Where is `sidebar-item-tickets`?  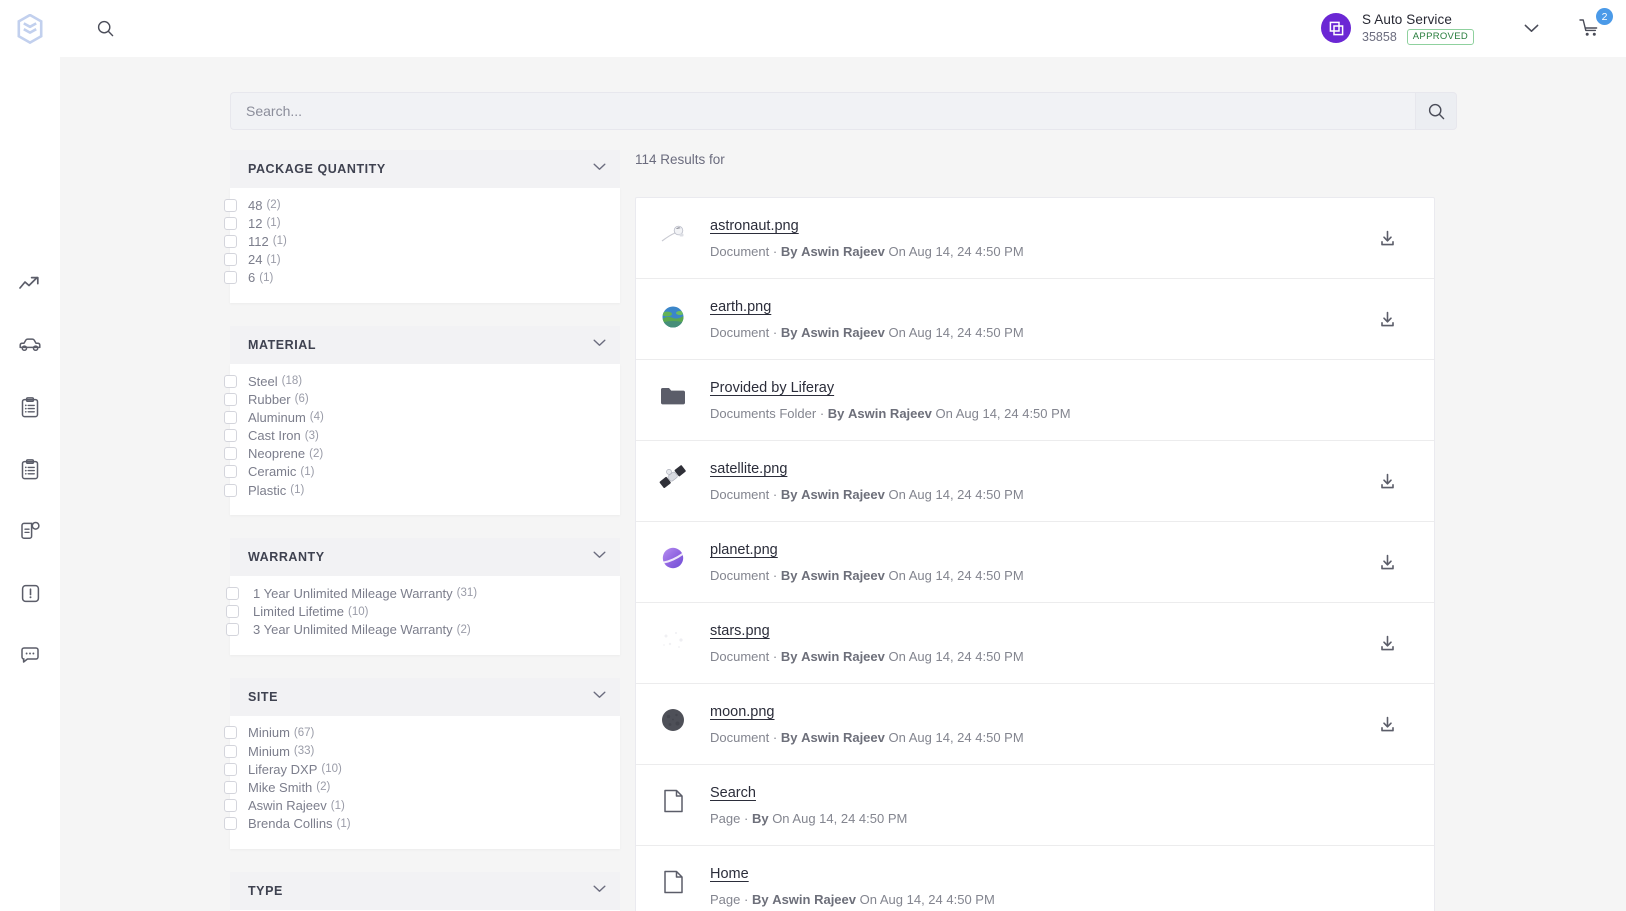
sidebar-item-tickets is located at coordinates (30, 531).